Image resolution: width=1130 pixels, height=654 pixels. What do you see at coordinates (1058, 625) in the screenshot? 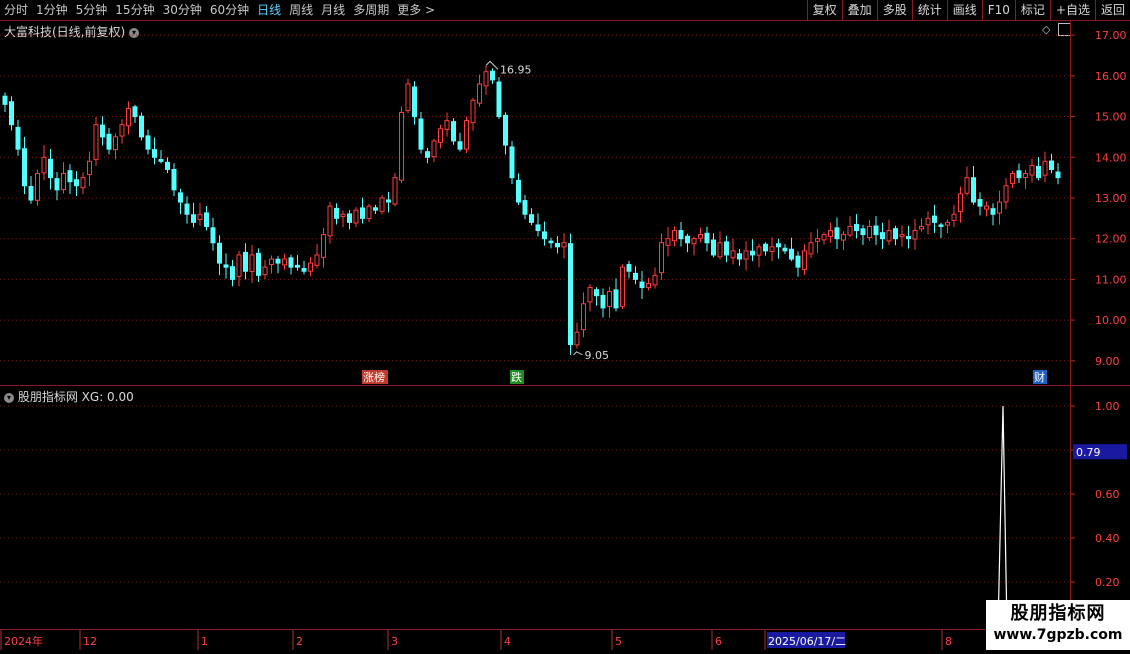
I see `watermark: 股朋指标网 www.7gpzb.com` at bounding box center [1058, 625].